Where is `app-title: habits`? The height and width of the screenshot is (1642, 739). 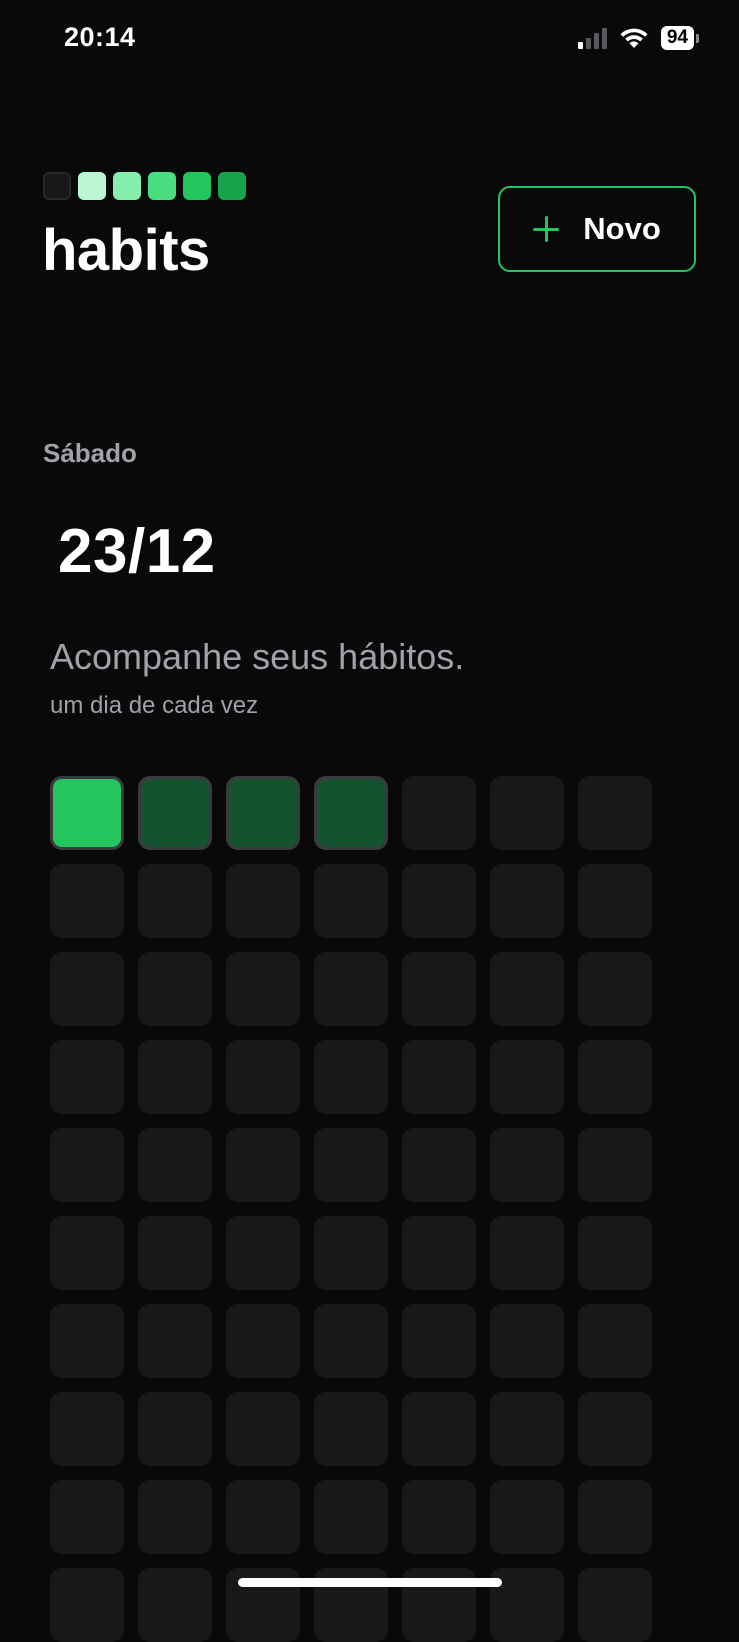
app-title: habits is located at coordinates (126, 250).